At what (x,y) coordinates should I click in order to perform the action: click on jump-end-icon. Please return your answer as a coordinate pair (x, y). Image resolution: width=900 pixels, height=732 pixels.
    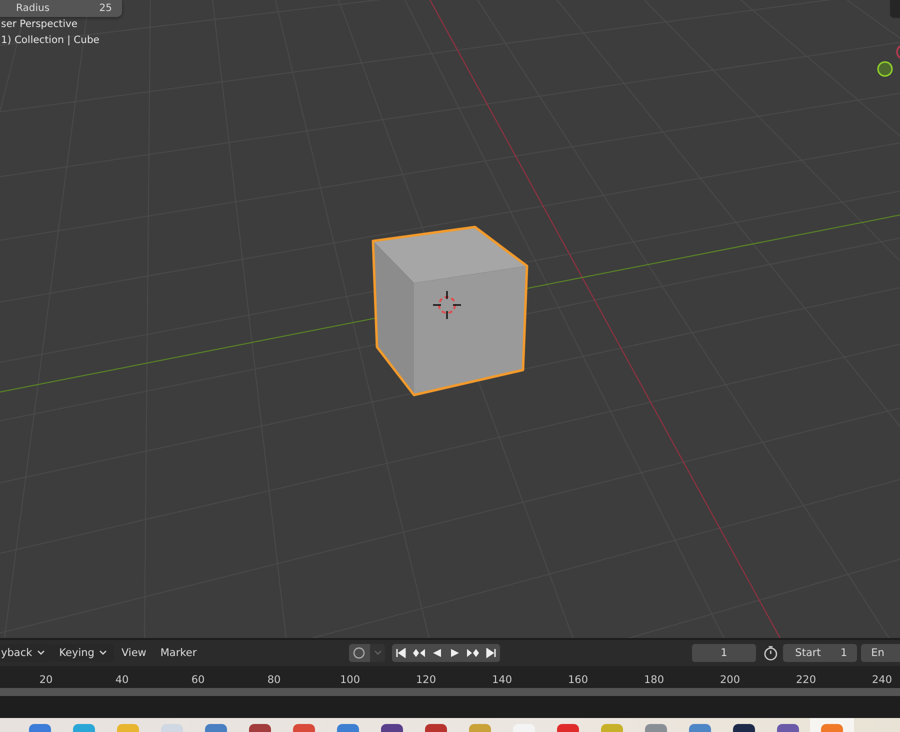
    Looking at the image, I should click on (491, 653).